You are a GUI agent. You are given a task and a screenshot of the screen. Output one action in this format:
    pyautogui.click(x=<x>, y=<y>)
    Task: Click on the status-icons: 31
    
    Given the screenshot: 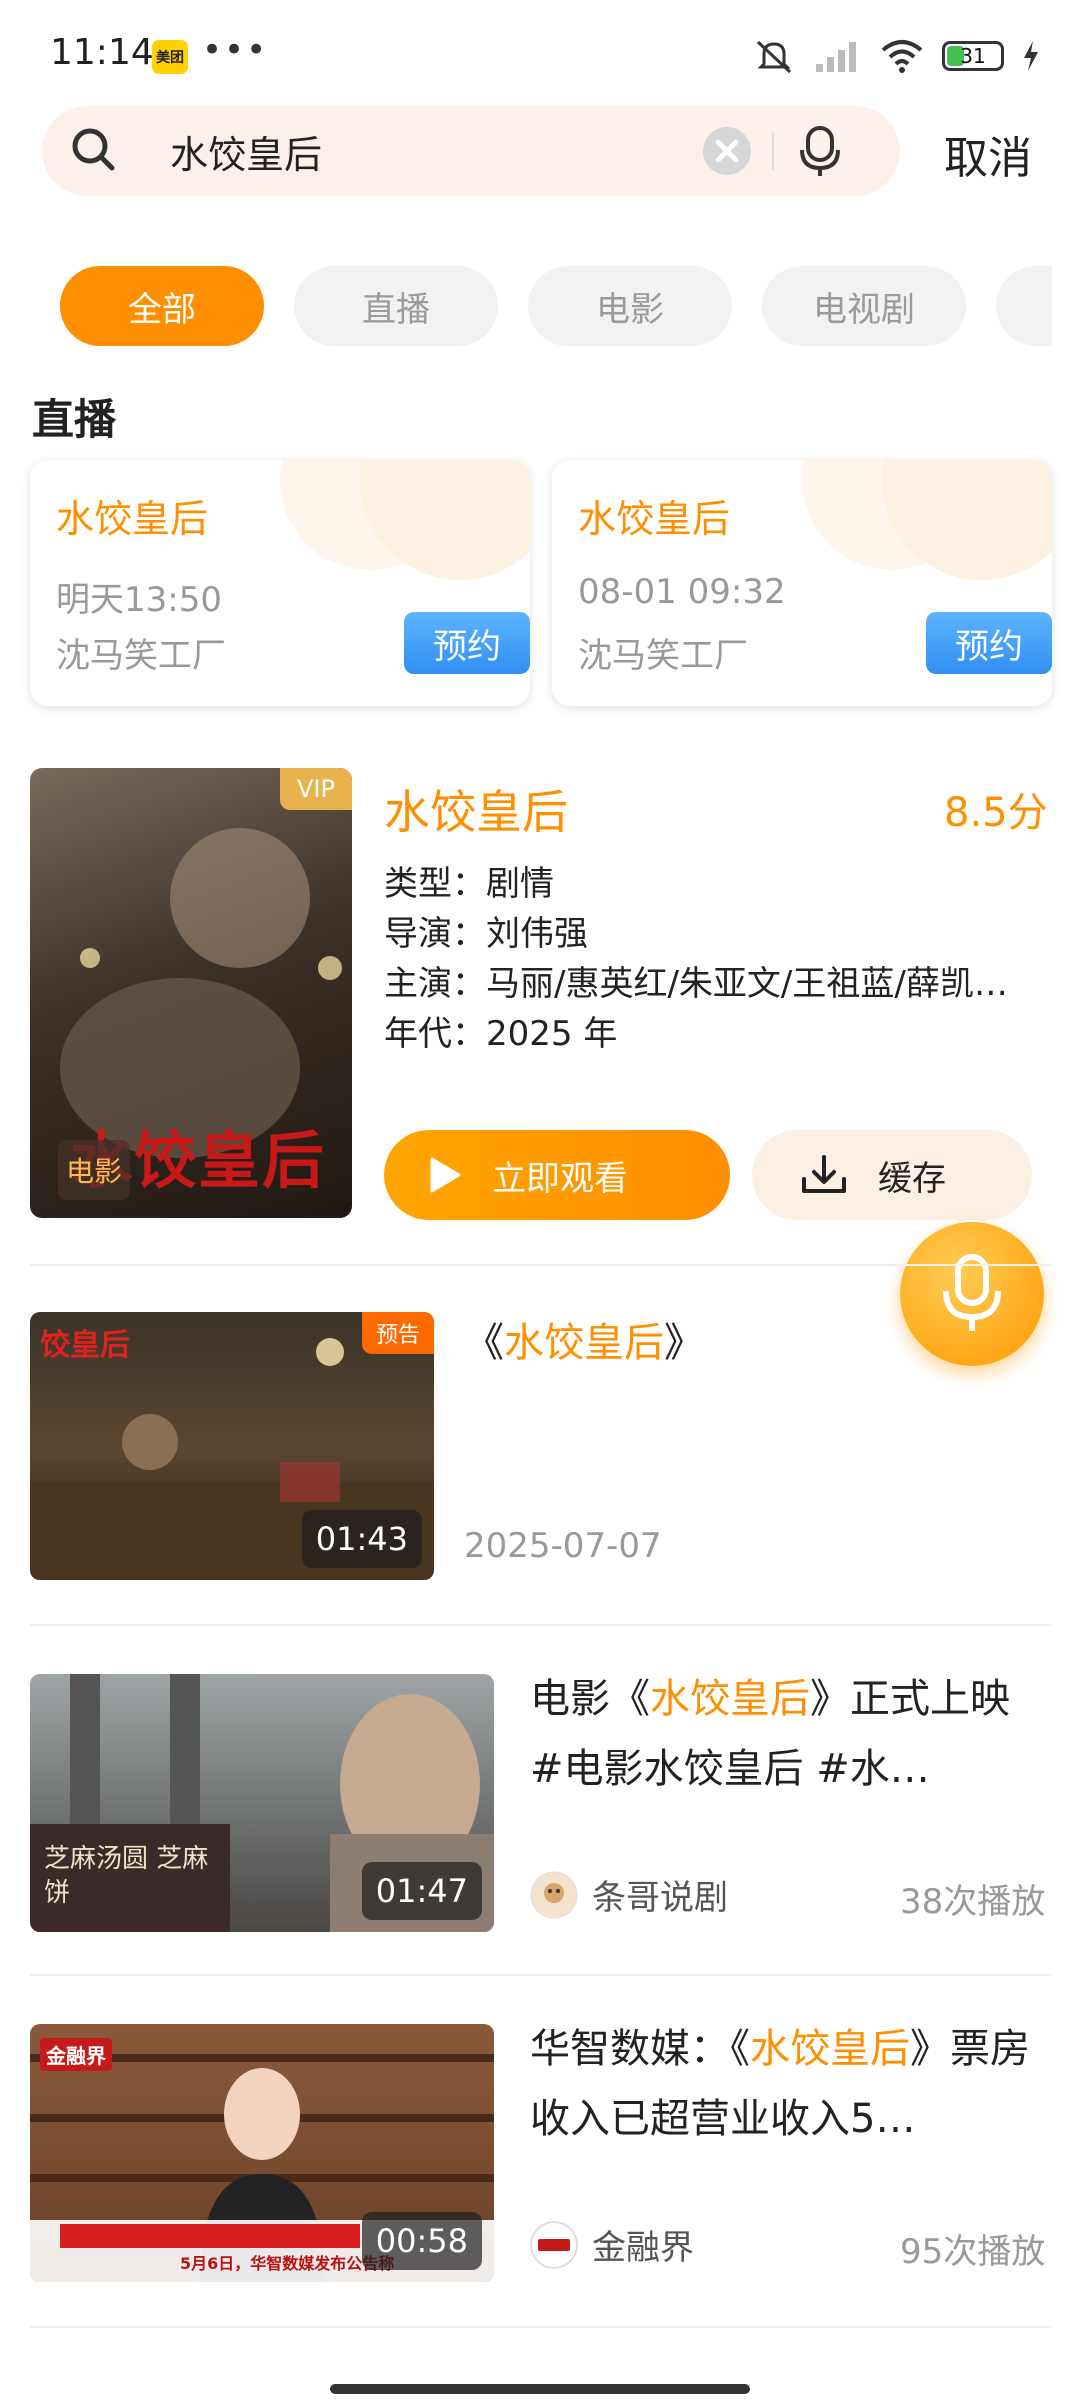 What is the action you would take?
    pyautogui.click(x=896, y=56)
    